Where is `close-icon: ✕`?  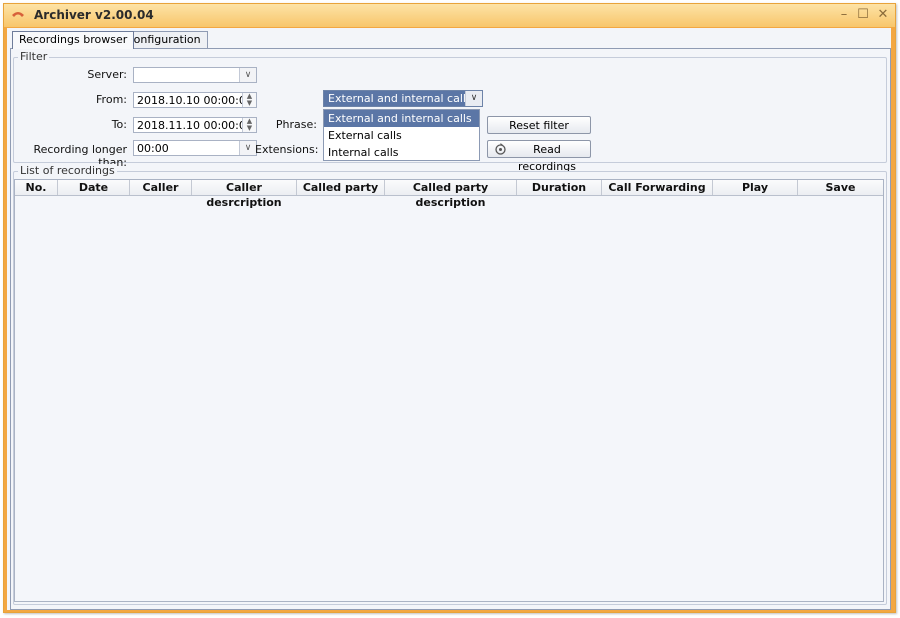
close-icon: ✕ is located at coordinates (883, 15).